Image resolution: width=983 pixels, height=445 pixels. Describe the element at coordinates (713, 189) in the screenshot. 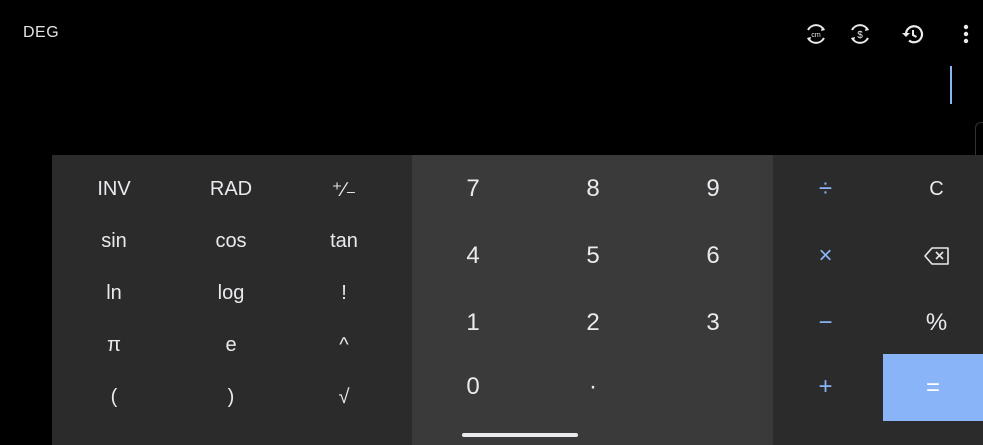

I see `digit-9-key: 9` at that location.